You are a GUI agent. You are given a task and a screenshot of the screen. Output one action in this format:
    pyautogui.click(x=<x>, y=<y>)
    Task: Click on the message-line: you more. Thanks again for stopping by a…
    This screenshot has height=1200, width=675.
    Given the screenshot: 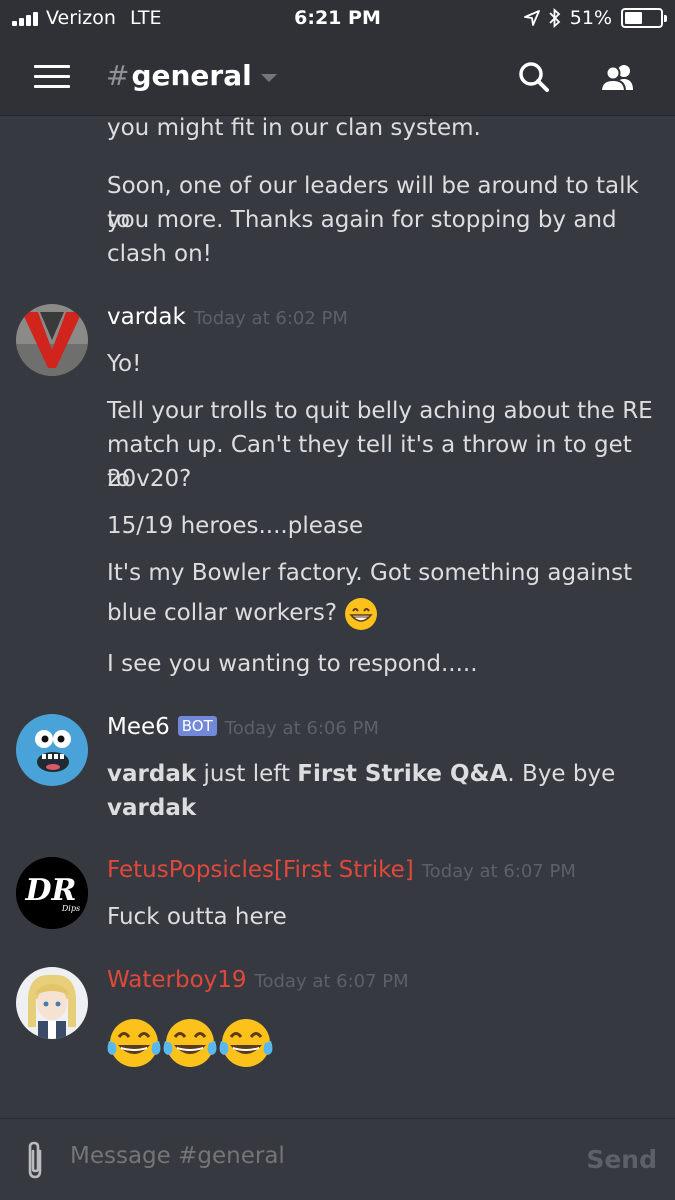 What is the action you would take?
    pyautogui.click(x=362, y=220)
    